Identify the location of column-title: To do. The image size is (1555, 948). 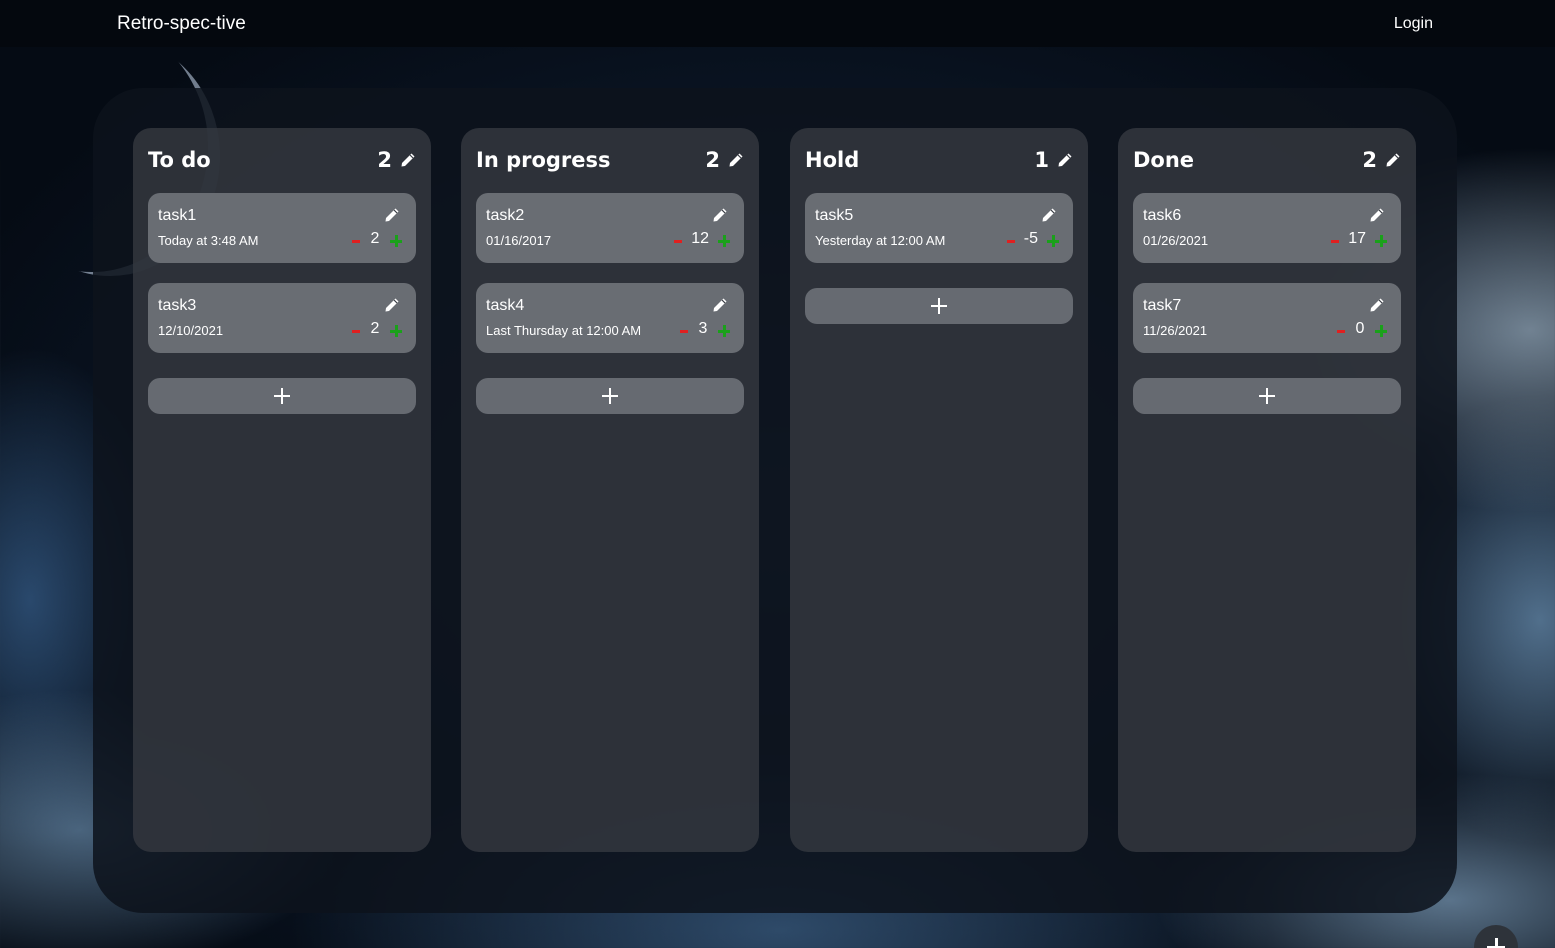
(179, 160).